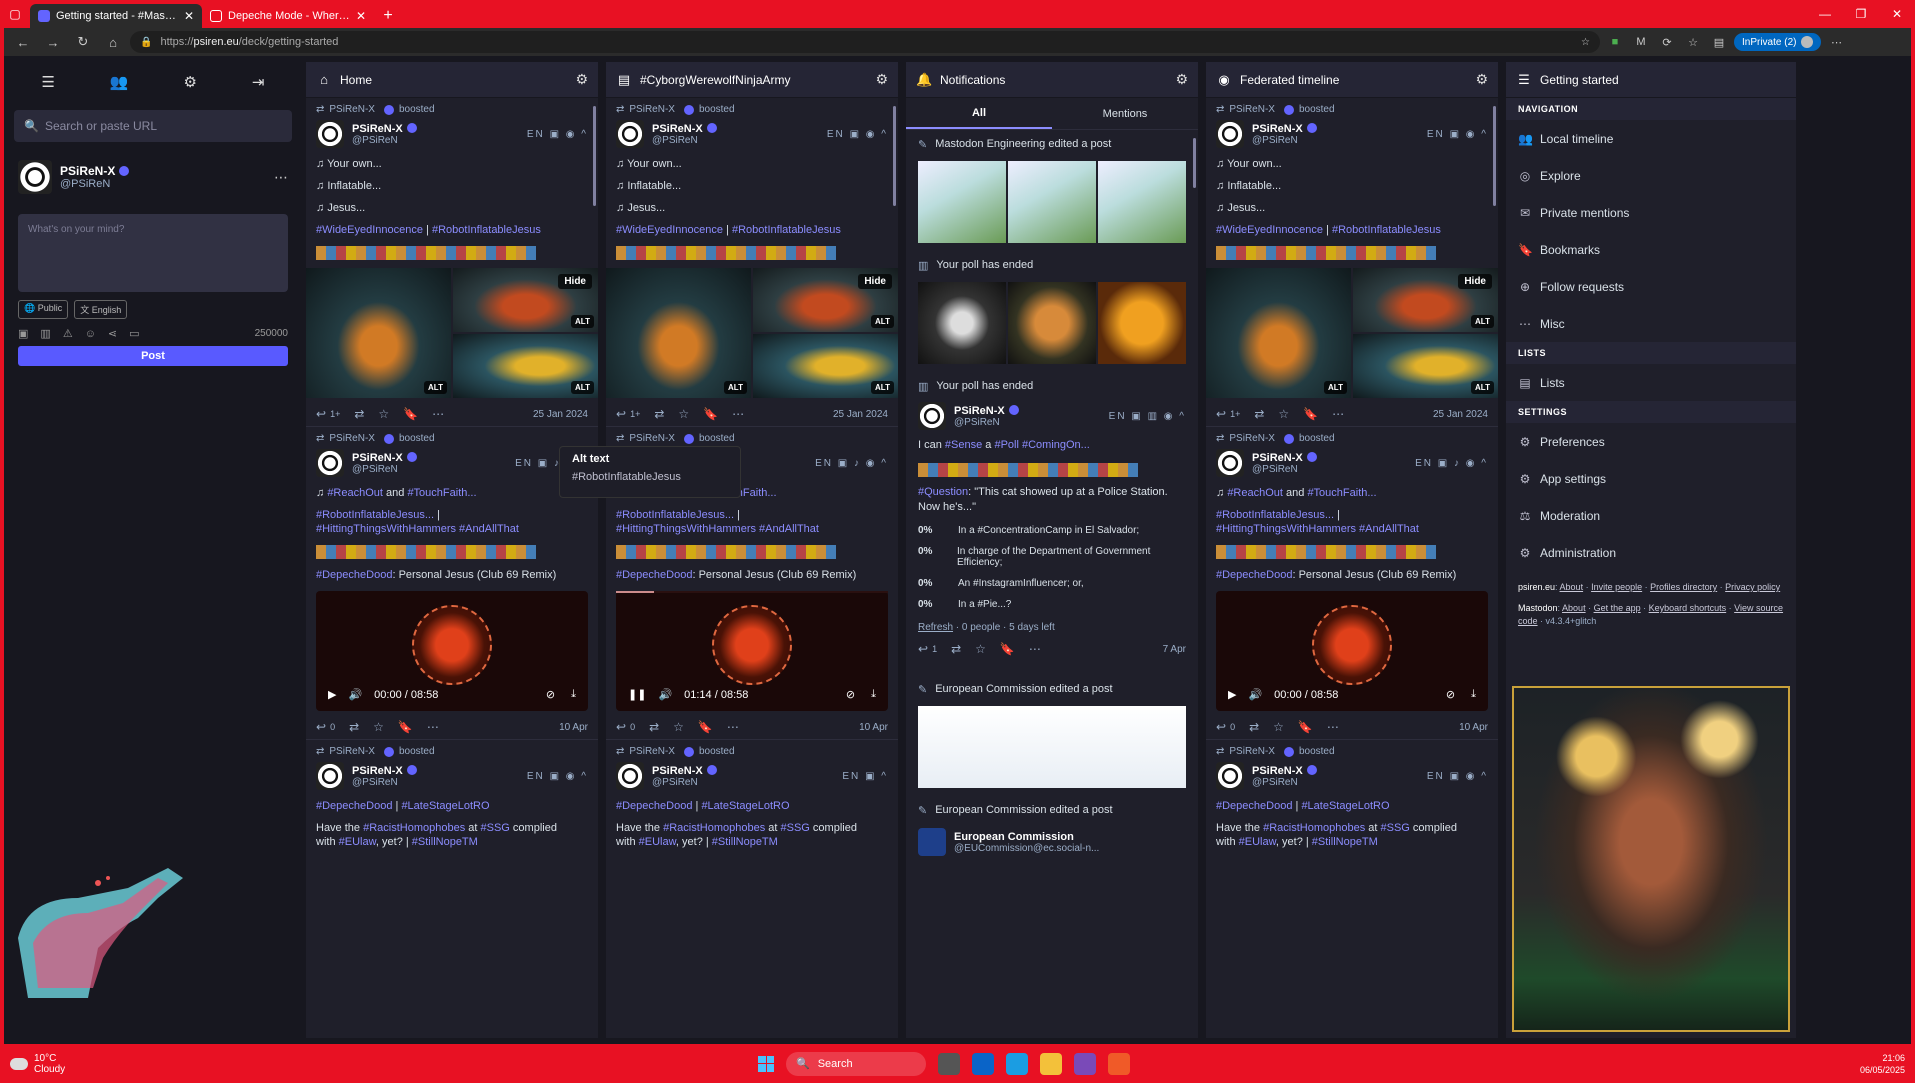 The height and width of the screenshot is (1083, 1915). I want to click on browser-menu-icon: ⋯, so click(1836, 42).